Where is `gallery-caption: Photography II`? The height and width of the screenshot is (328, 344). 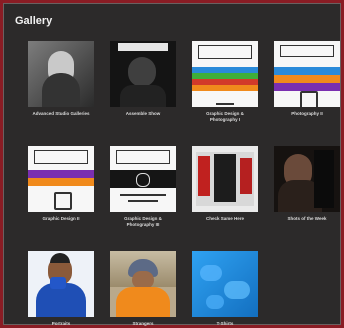 gallery-caption: Photography II is located at coordinates (307, 113).